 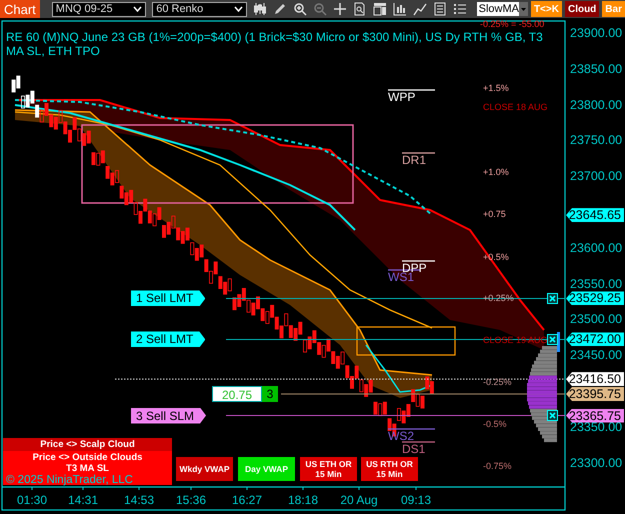 I want to click on document-search-icon, so click(x=359, y=9).